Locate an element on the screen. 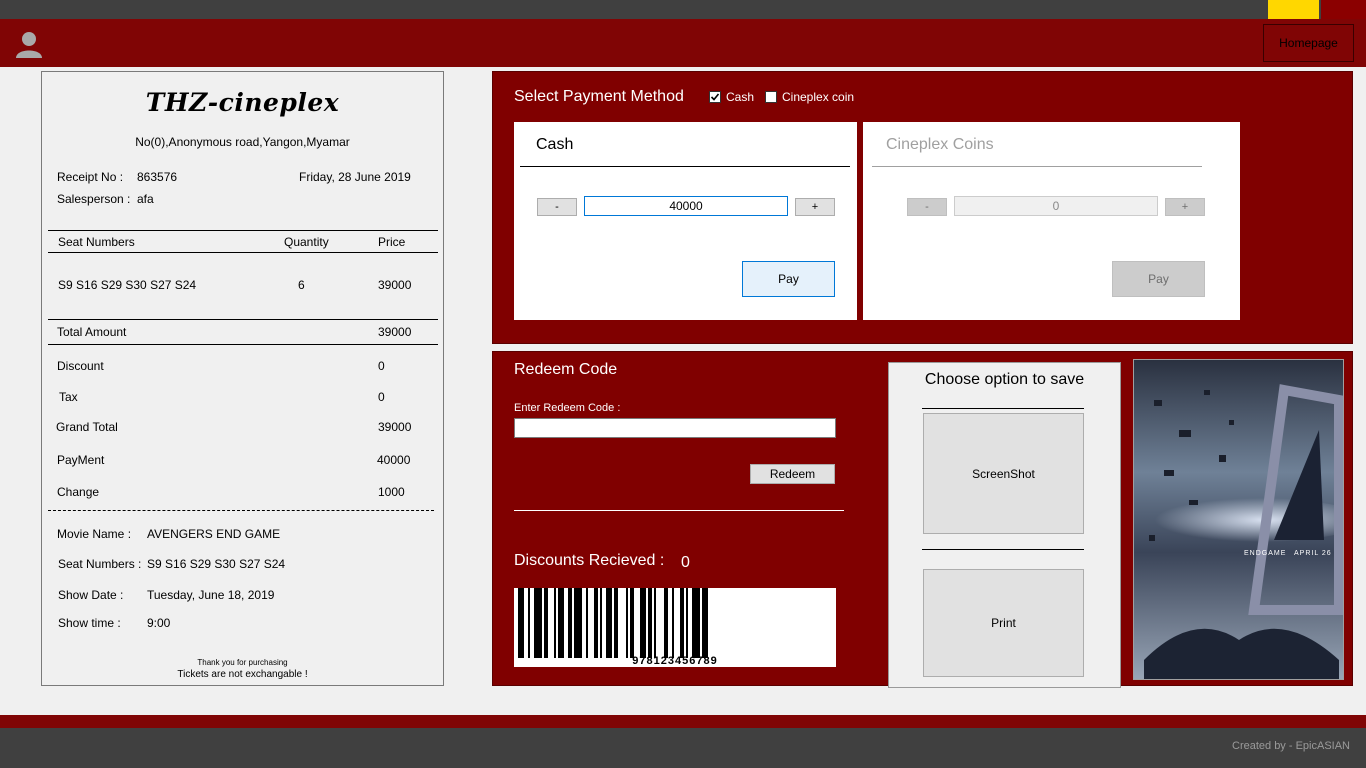 This screenshot has width=1366, height=768. barcode: 978123456789 is located at coordinates (675, 627).